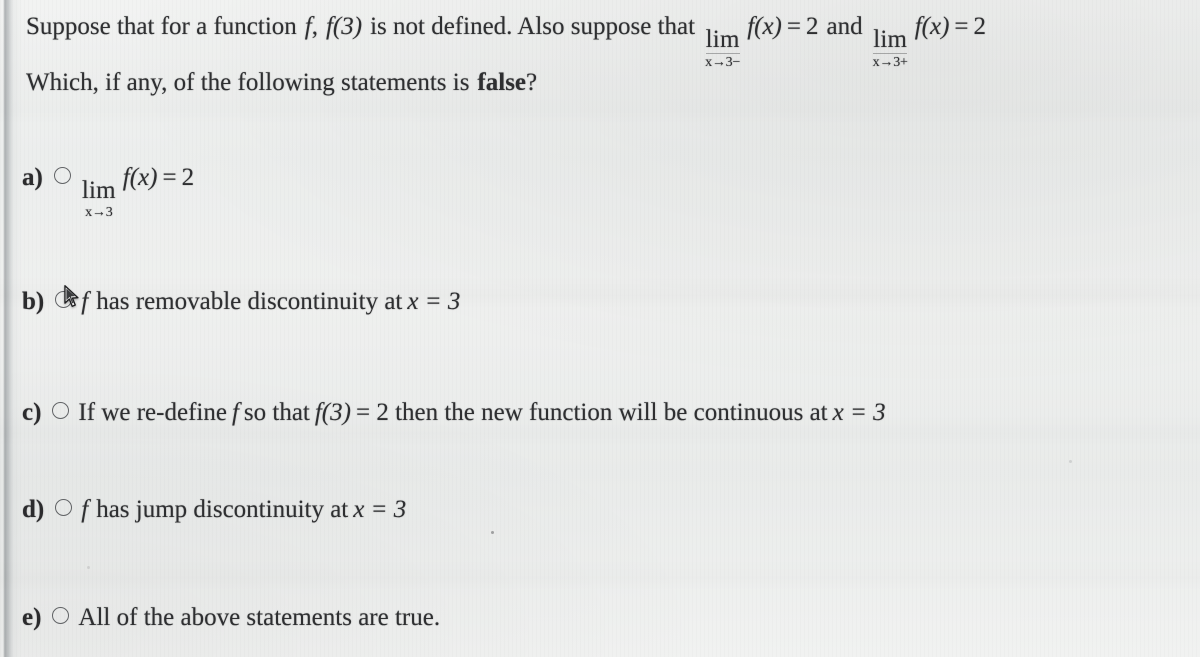 The width and height of the screenshot is (1200, 657). What do you see at coordinates (502, 82) in the screenshot?
I see `prompt-emphasis-false: false` at bounding box center [502, 82].